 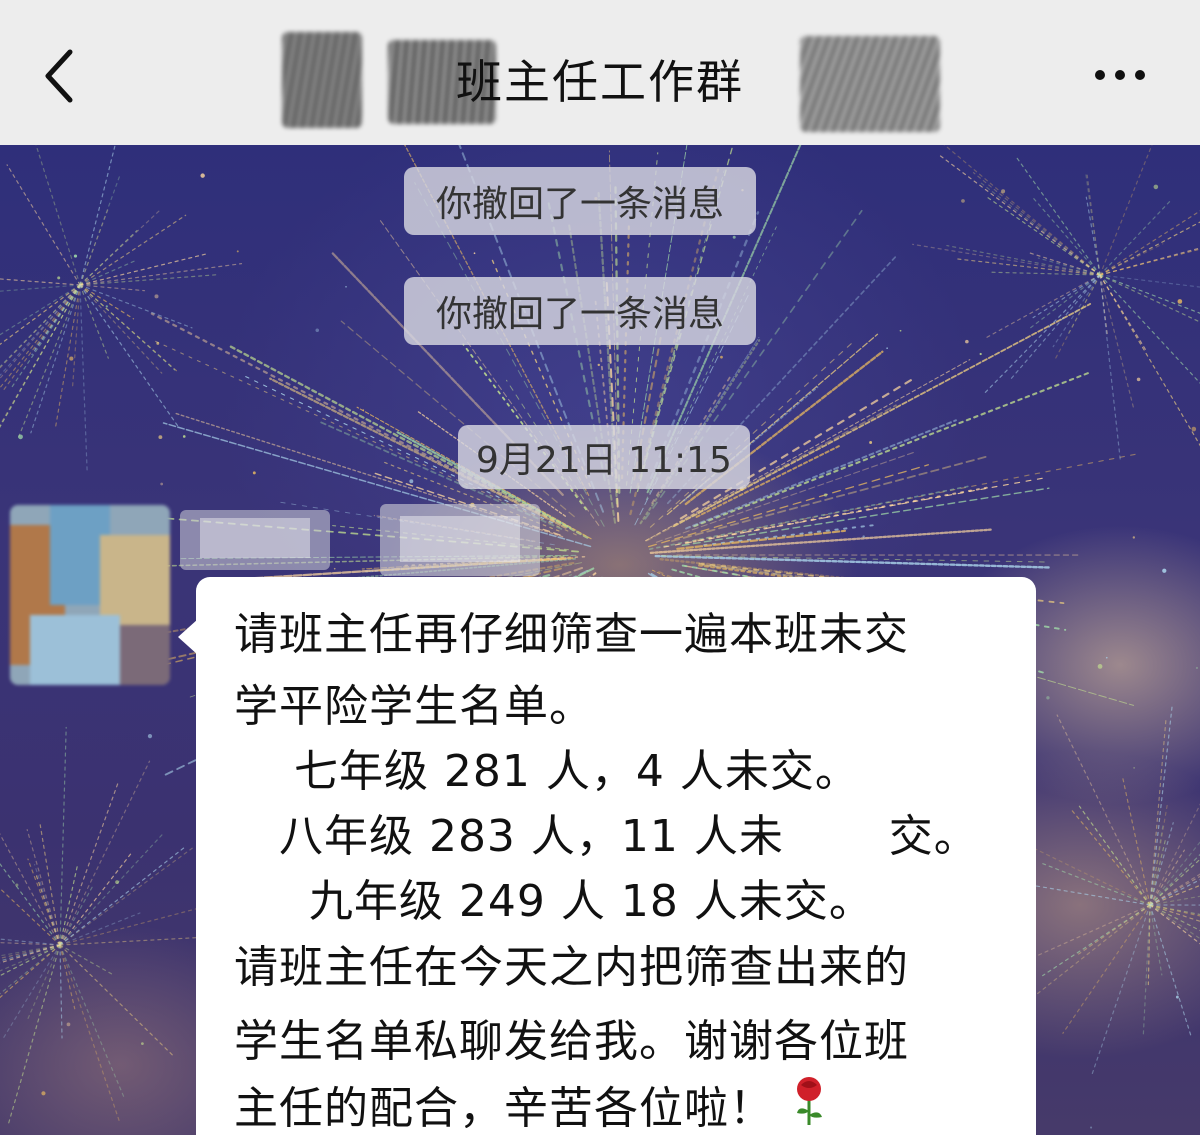 I want to click on message-line: 请班主任在今天之内把筛查出来的, so click(x=571, y=967).